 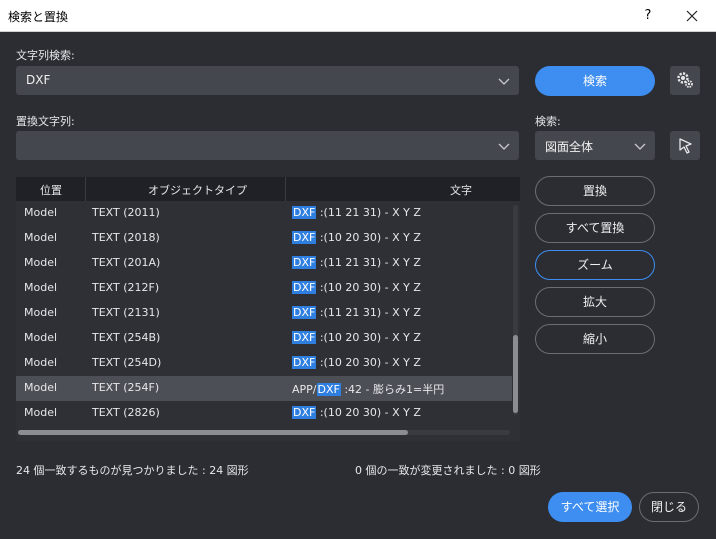 I want to click on table-row: Model TEXT (2826) DXF :(10 20 30) - X Y Z, so click(x=264, y=413).